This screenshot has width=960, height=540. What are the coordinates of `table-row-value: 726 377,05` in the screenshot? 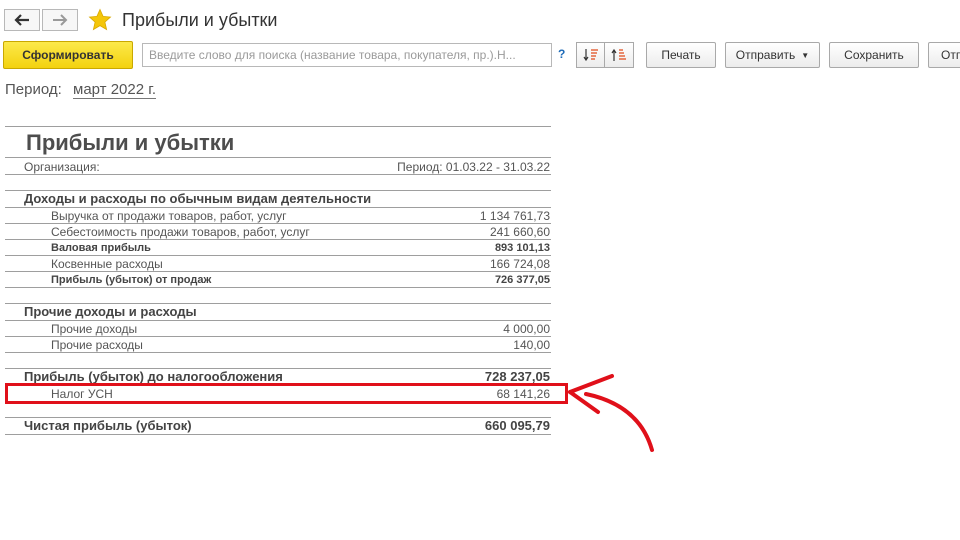 It's located at (522, 280).